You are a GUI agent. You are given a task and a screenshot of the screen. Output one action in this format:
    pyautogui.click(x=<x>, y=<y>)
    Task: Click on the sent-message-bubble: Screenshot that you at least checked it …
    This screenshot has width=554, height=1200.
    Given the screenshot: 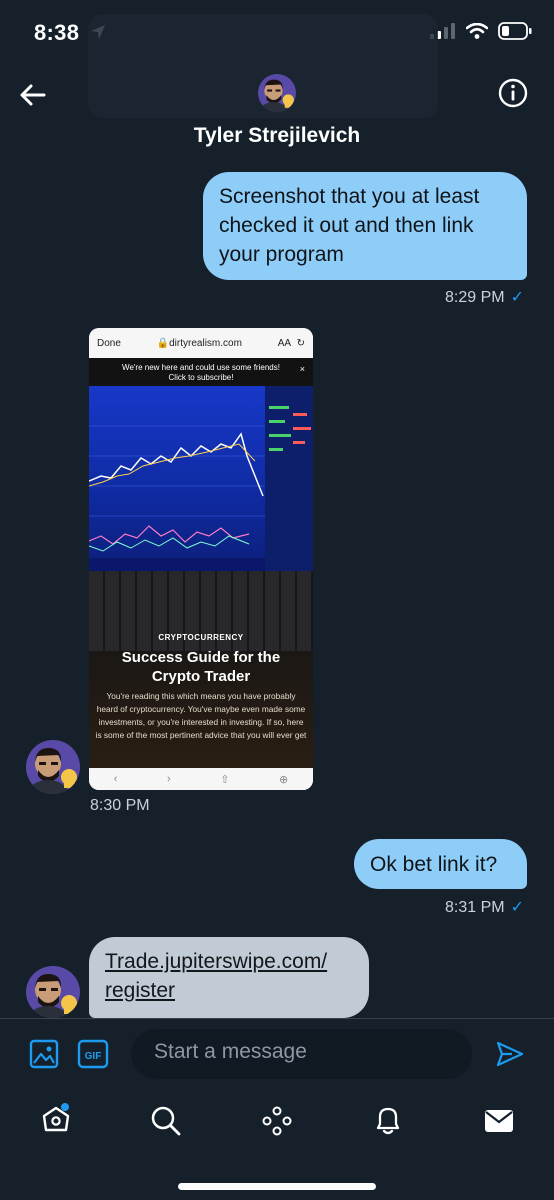 What is the action you would take?
    pyautogui.click(x=365, y=226)
    